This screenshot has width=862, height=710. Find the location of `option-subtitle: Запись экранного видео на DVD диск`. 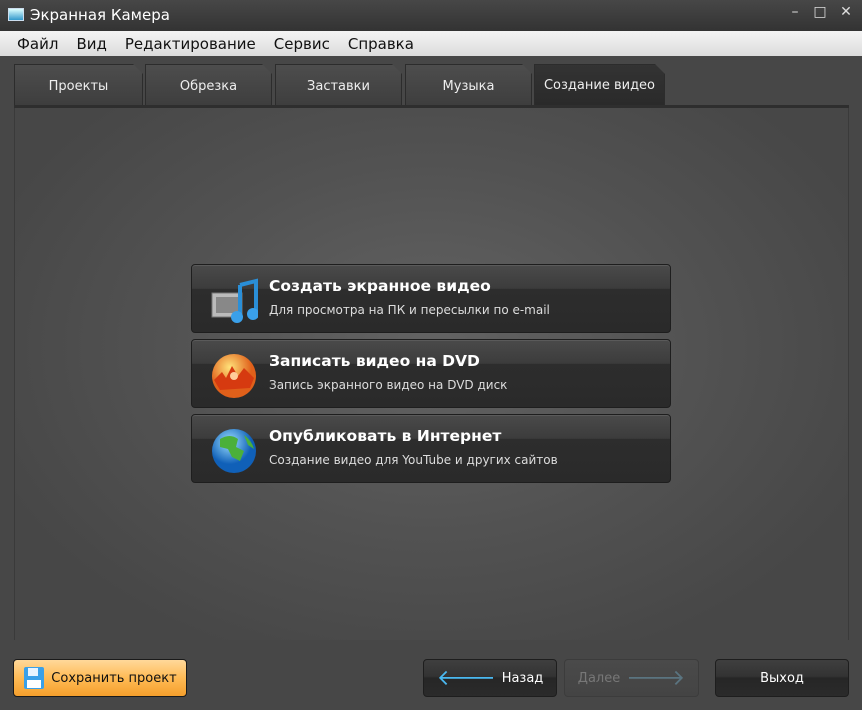

option-subtitle: Запись экранного видео на DVD диск is located at coordinates (388, 385).